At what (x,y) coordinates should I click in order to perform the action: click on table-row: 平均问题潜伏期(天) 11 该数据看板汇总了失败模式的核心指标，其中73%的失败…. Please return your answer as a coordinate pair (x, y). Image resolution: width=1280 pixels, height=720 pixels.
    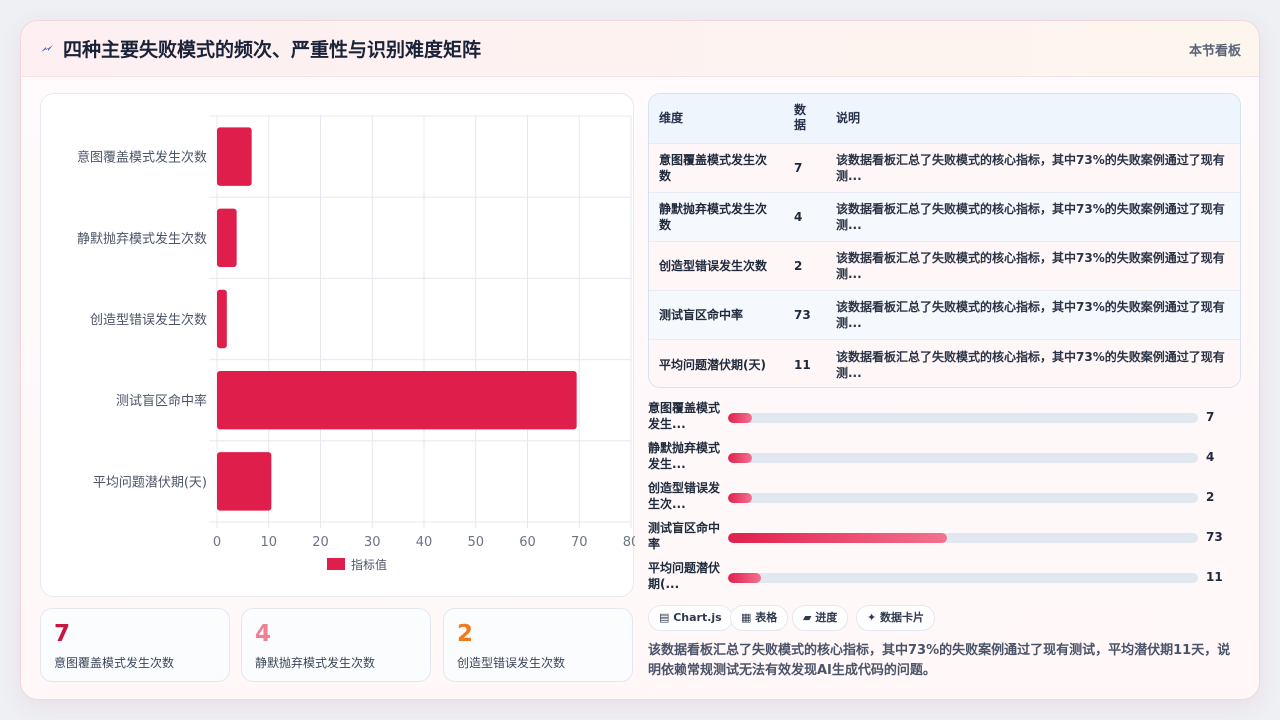
    Looking at the image, I should click on (944, 363).